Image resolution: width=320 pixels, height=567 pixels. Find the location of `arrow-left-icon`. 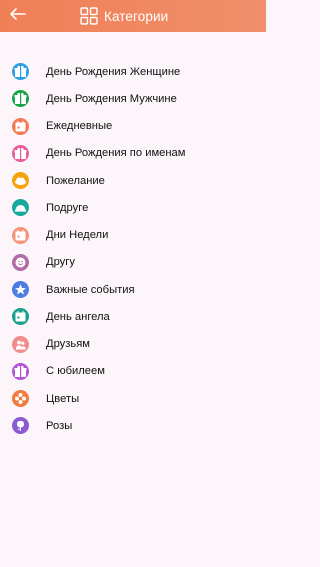

arrow-left-icon is located at coordinates (18, 16).